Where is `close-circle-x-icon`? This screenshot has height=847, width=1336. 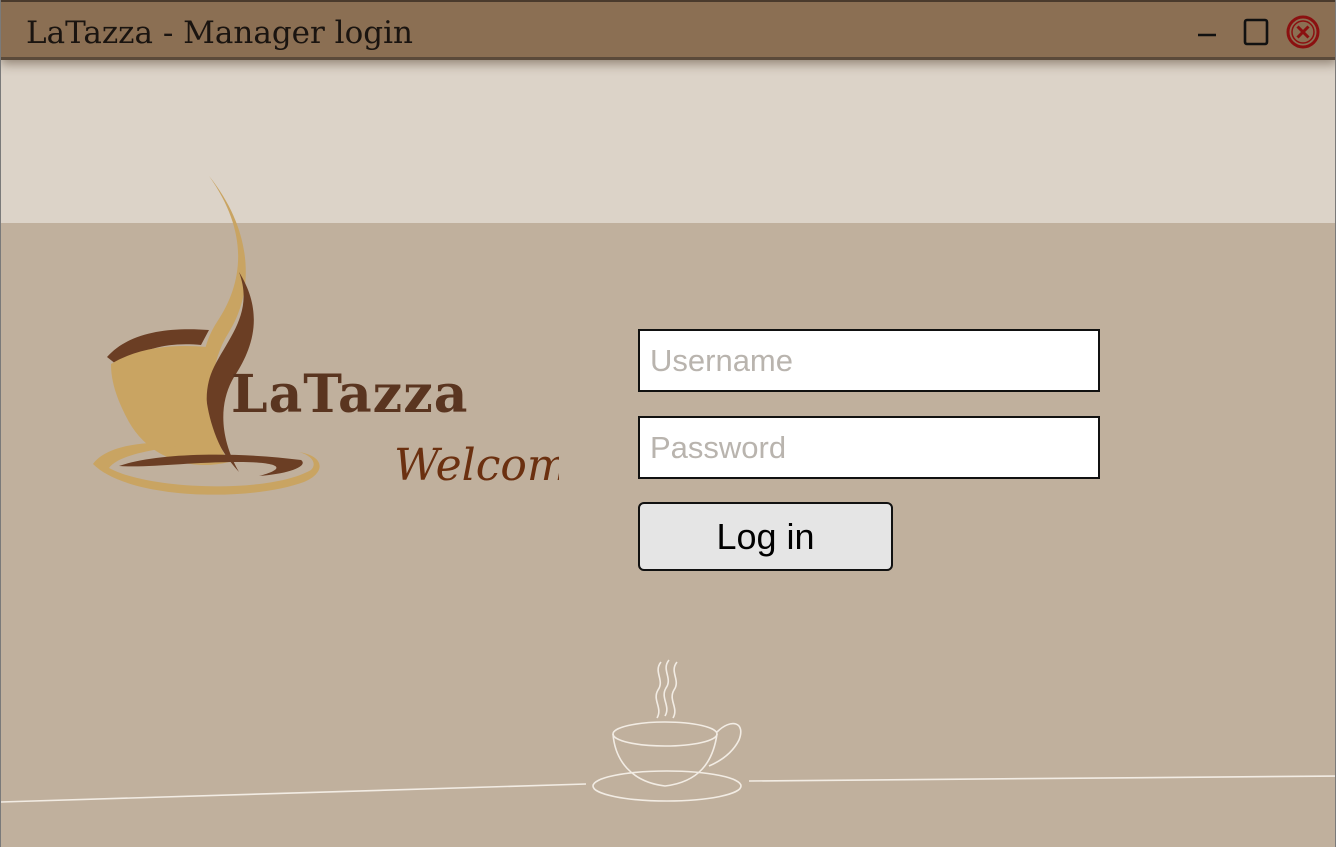
close-circle-x-icon is located at coordinates (1303, 32).